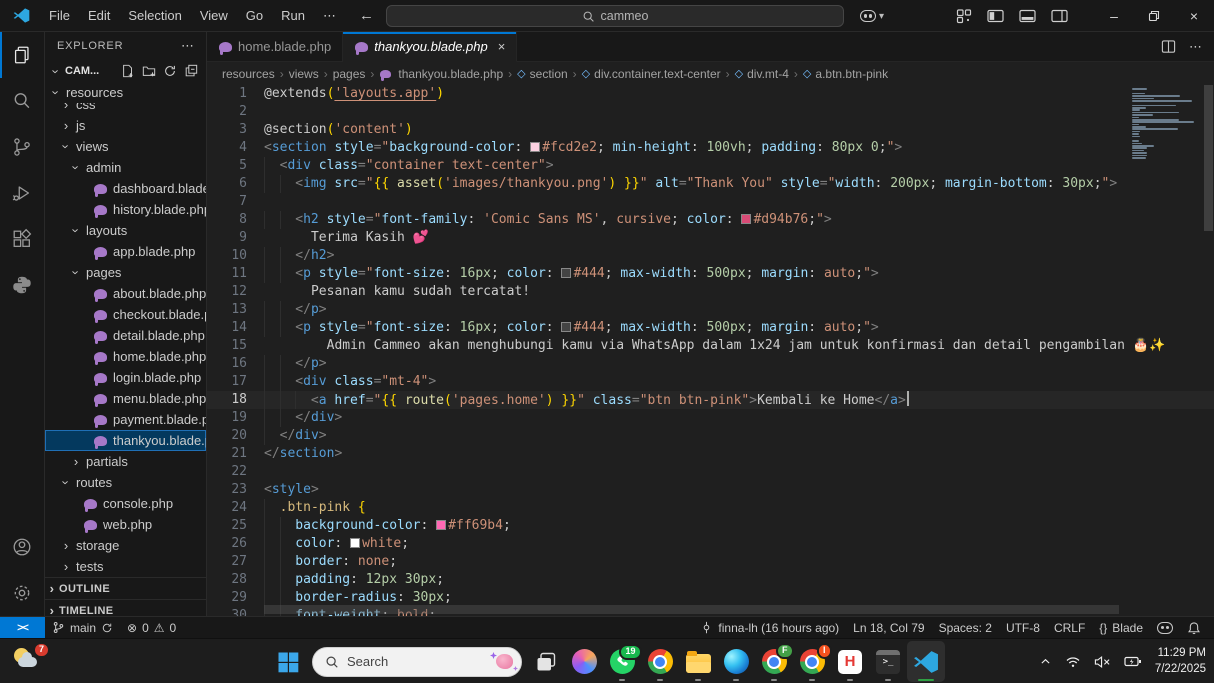  I want to click on tree-item-home-blade-php: home.blade.php, so click(125, 356).